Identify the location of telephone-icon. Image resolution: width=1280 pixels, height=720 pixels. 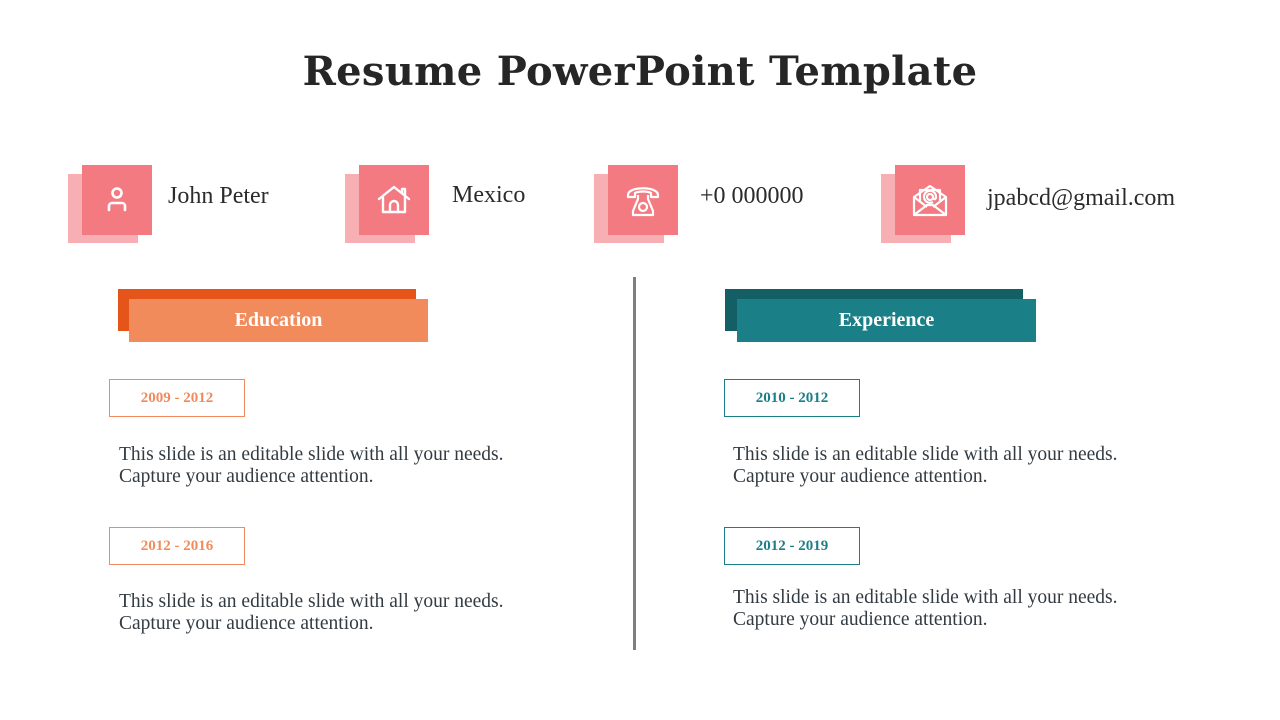
(643, 202).